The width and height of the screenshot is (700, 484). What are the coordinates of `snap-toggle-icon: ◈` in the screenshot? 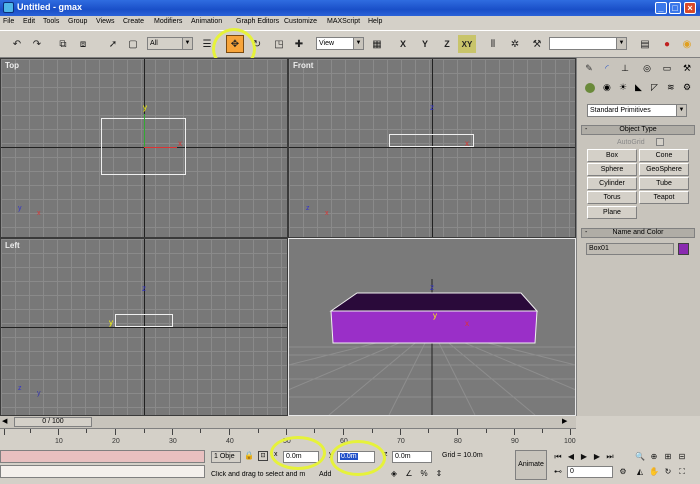 It's located at (394, 474).